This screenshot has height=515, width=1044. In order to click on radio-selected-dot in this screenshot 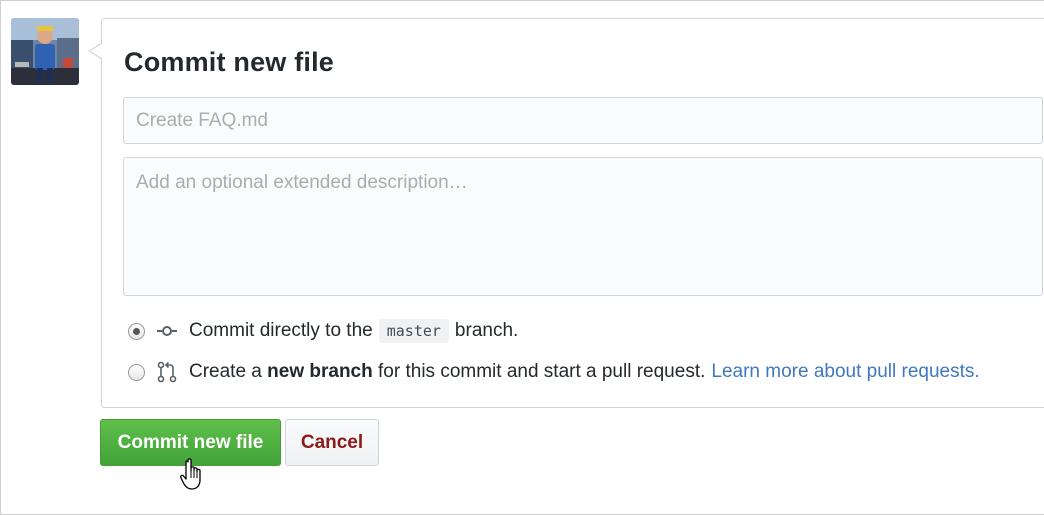, I will do `click(136, 331)`.